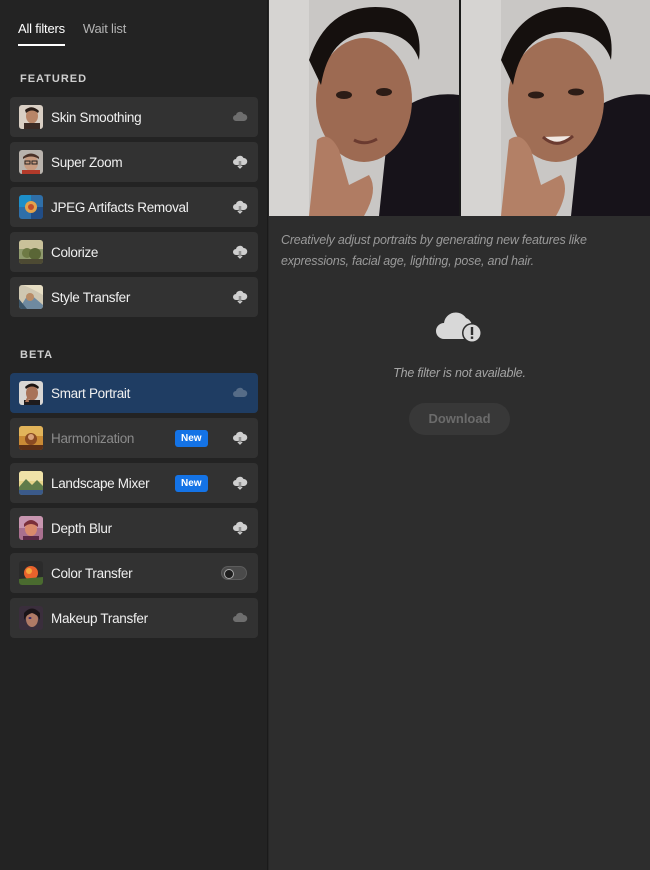 Image resolution: width=650 pixels, height=870 pixels. Describe the element at coordinates (75, 252) in the screenshot. I see `filter-label: Colorize` at that location.